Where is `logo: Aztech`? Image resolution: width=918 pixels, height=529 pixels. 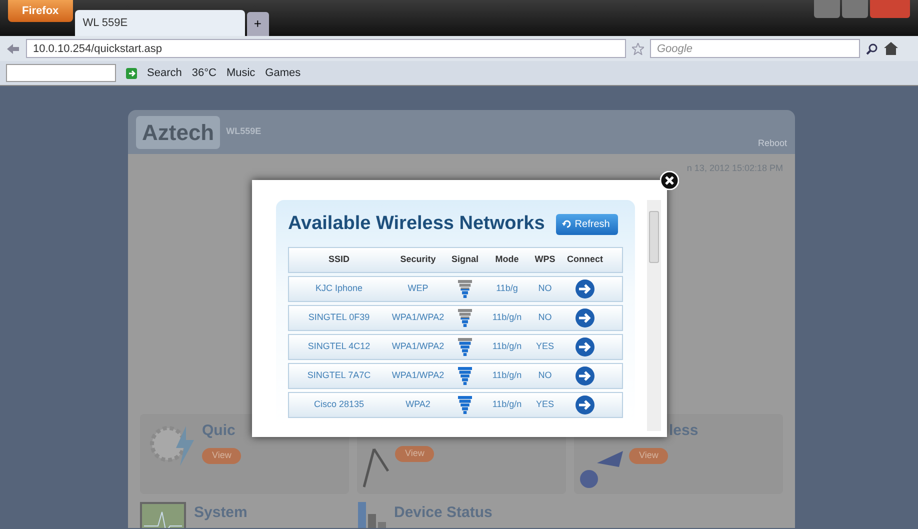 logo: Aztech is located at coordinates (178, 132).